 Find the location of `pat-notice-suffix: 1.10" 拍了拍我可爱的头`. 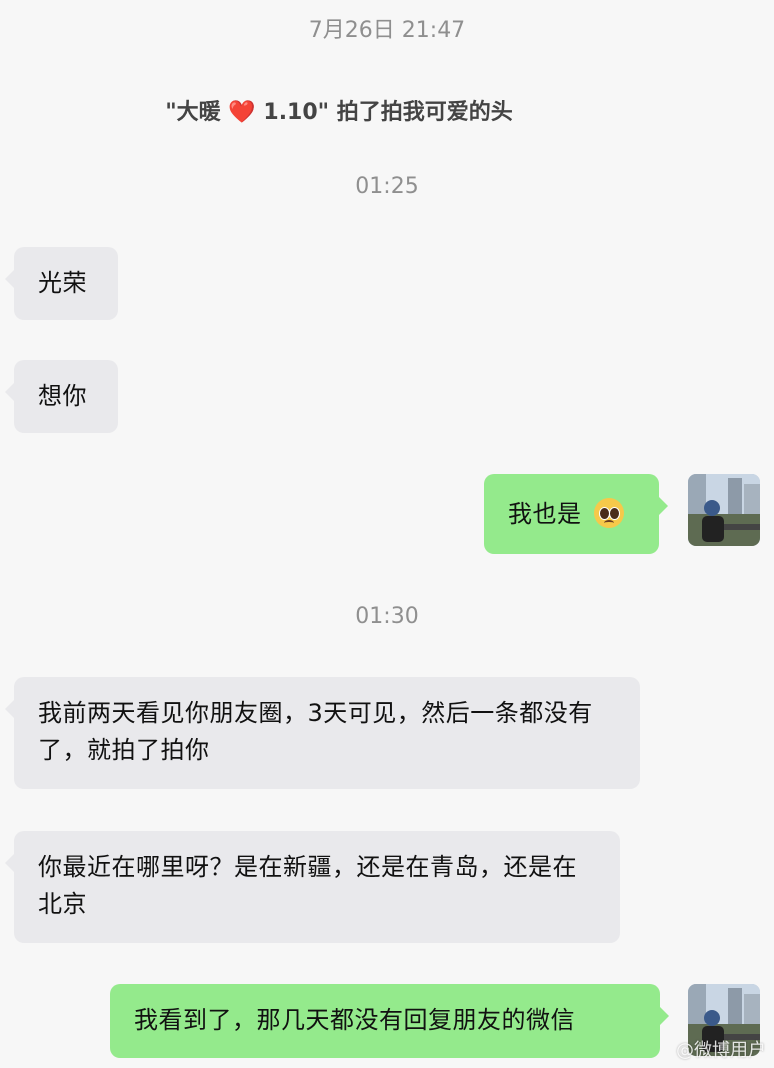

pat-notice-suffix: 1.10" 拍了拍我可爱的头 is located at coordinates (384, 112).